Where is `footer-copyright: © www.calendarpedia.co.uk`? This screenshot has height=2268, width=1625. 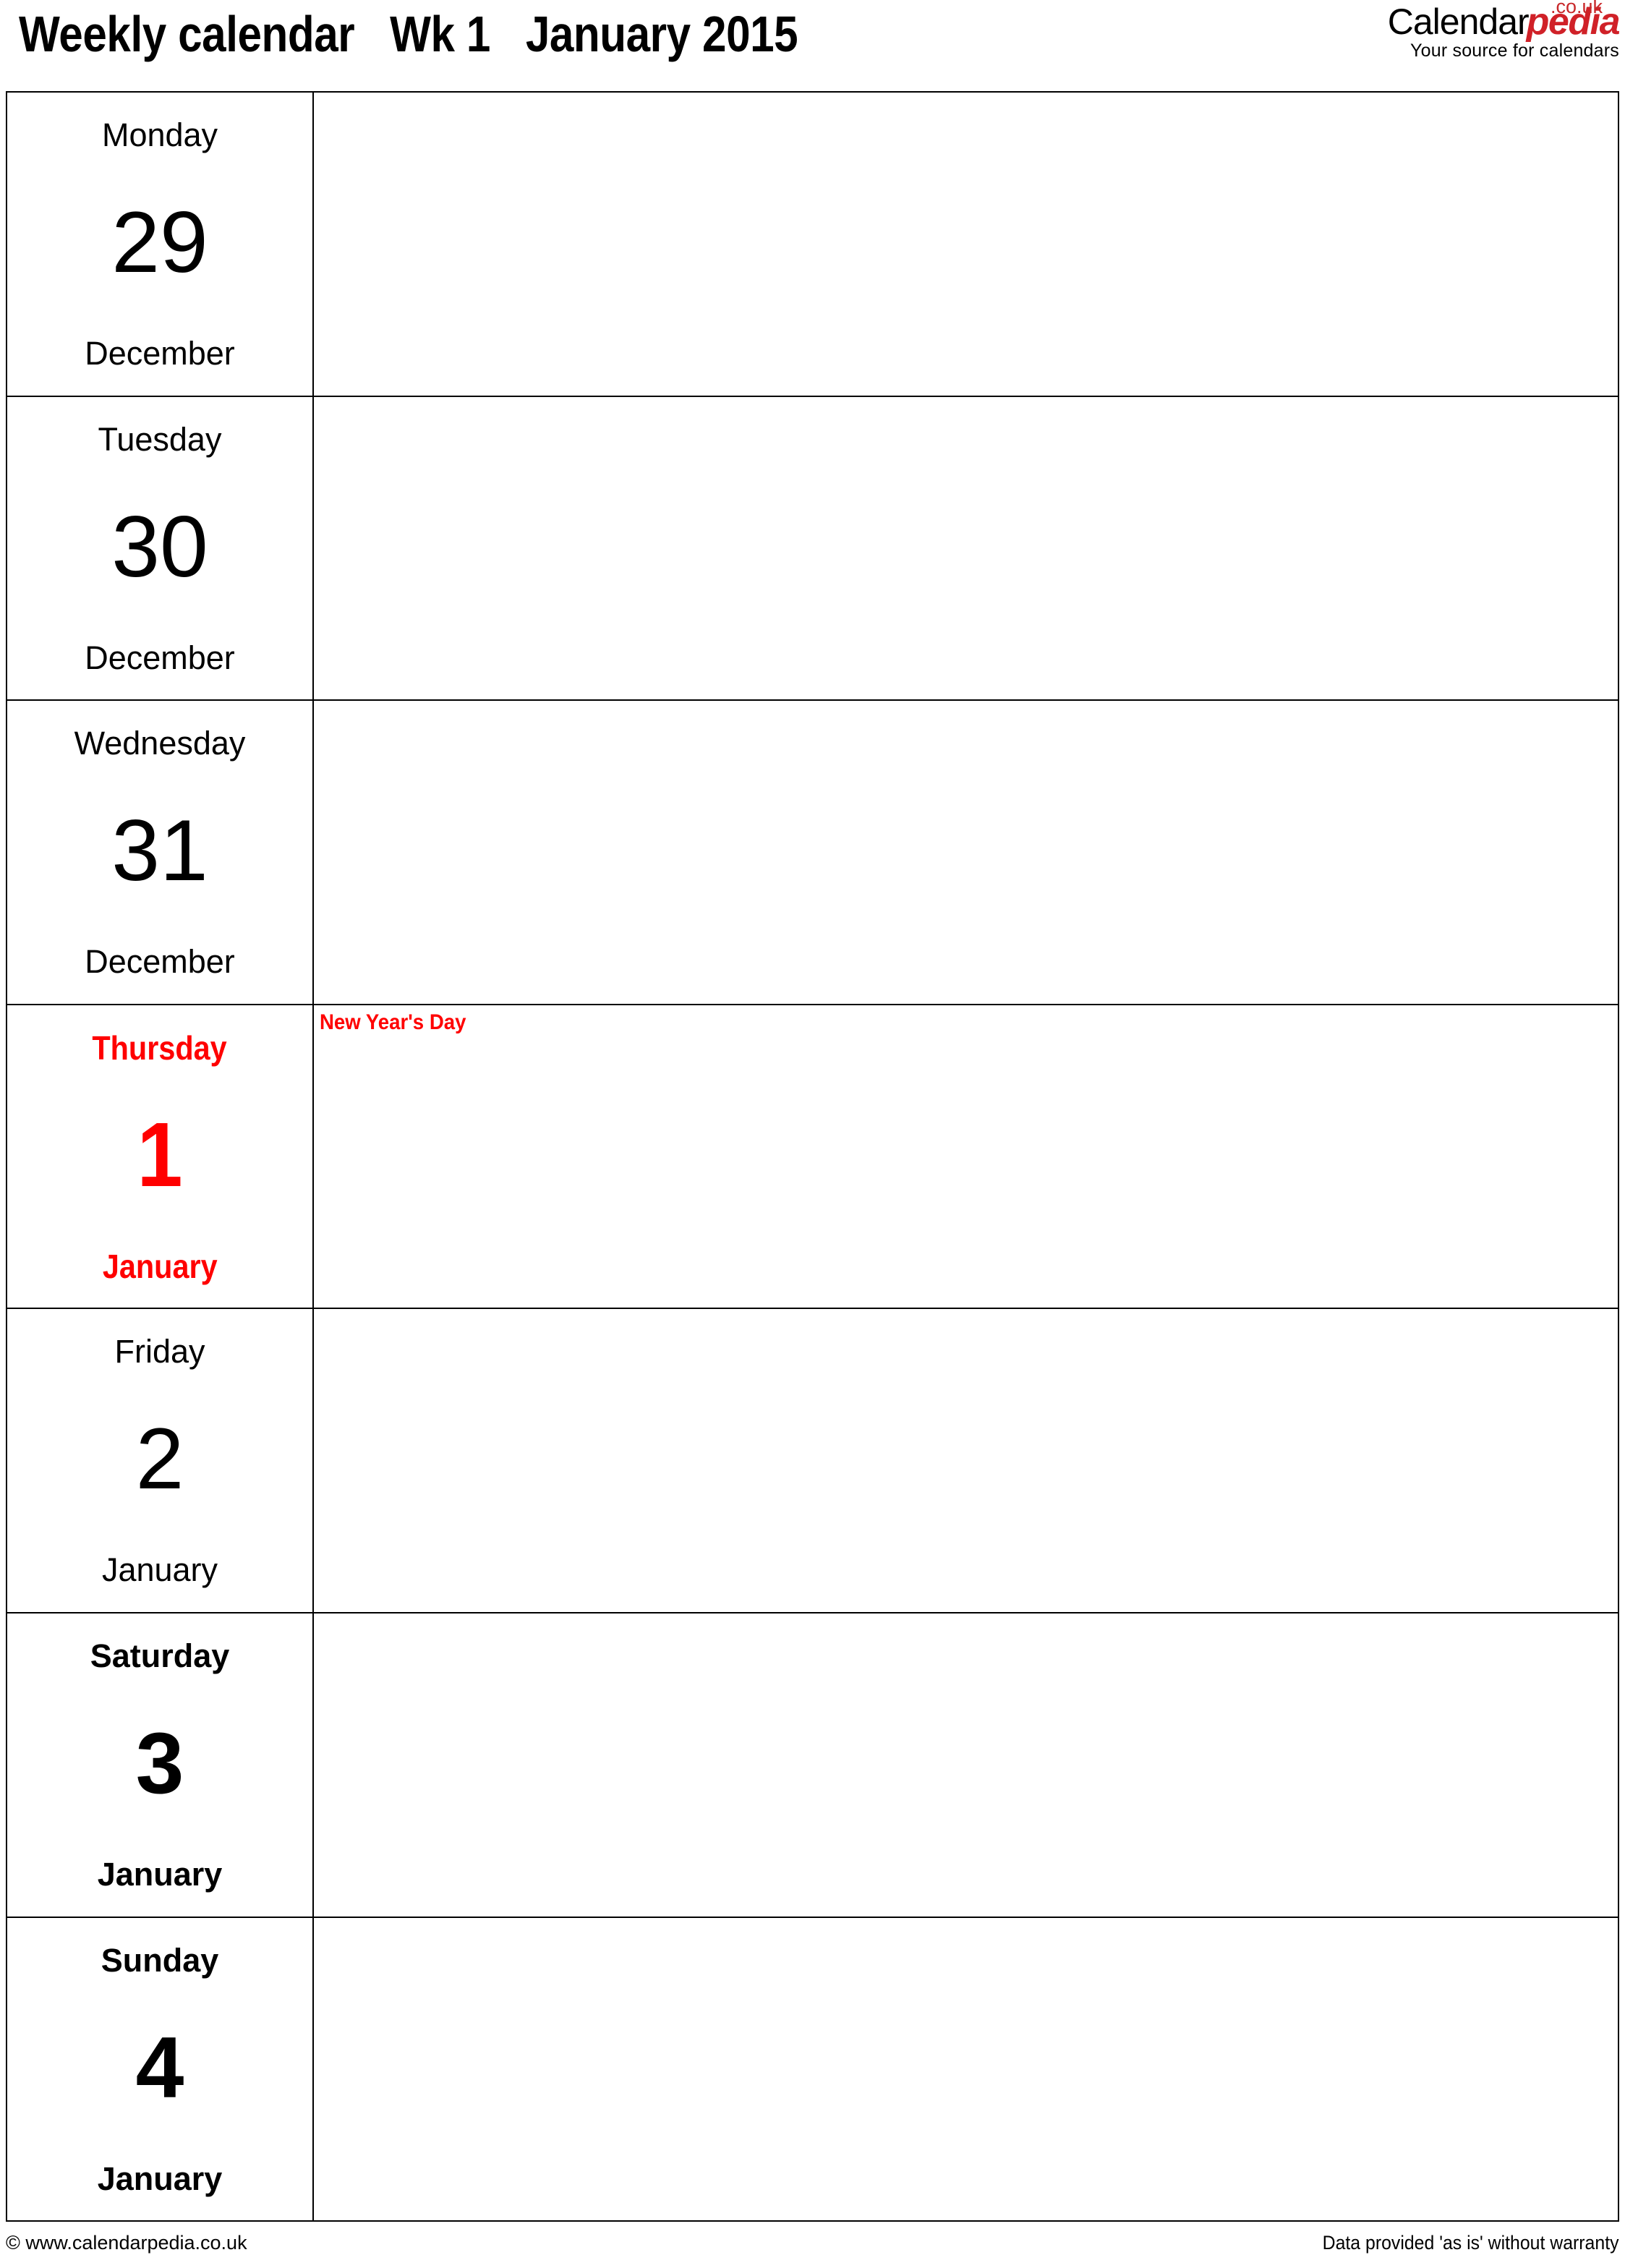
footer-copyright: © www.calendarpedia.co.uk is located at coordinates (126, 2243).